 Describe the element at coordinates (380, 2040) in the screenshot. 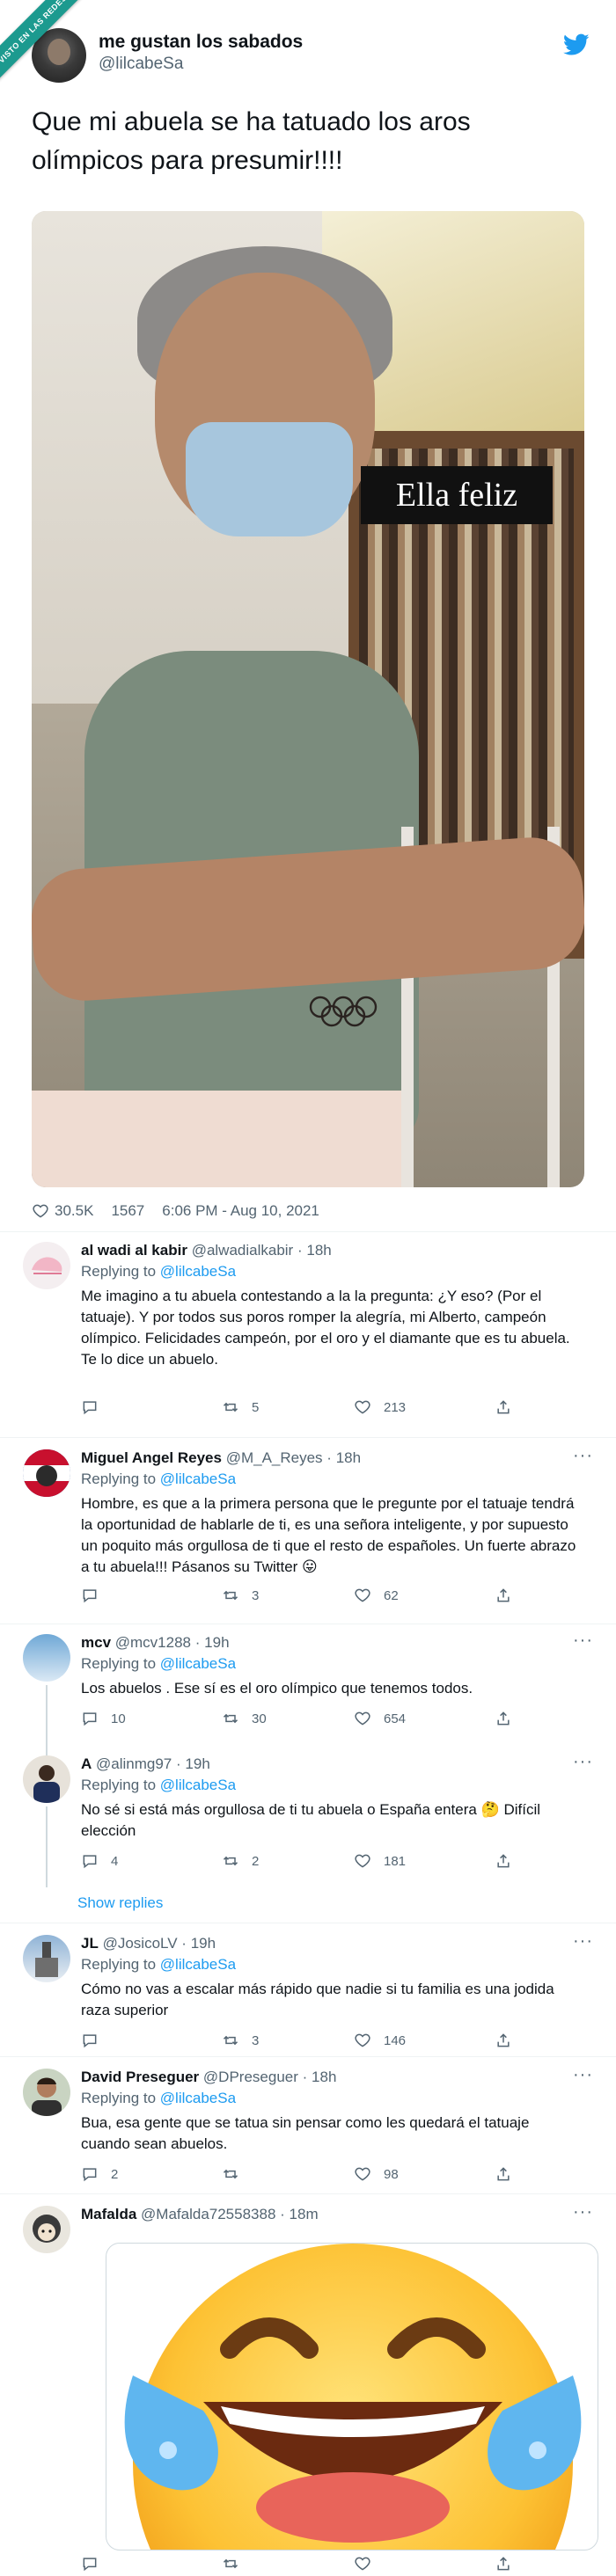

I see `like-button: 146` at that location.